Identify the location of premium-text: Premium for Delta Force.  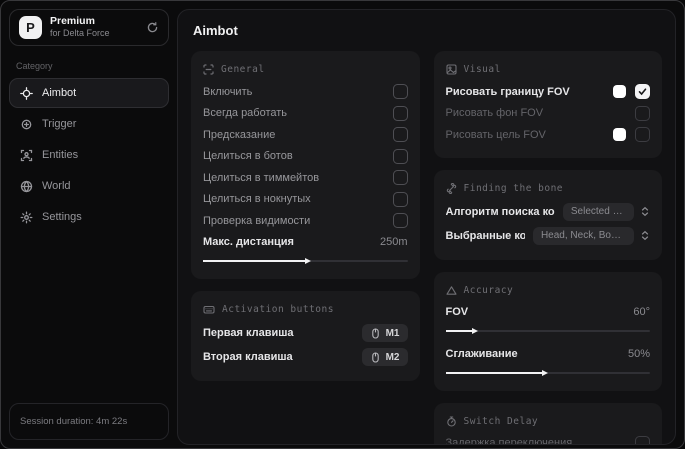
(80, 27).